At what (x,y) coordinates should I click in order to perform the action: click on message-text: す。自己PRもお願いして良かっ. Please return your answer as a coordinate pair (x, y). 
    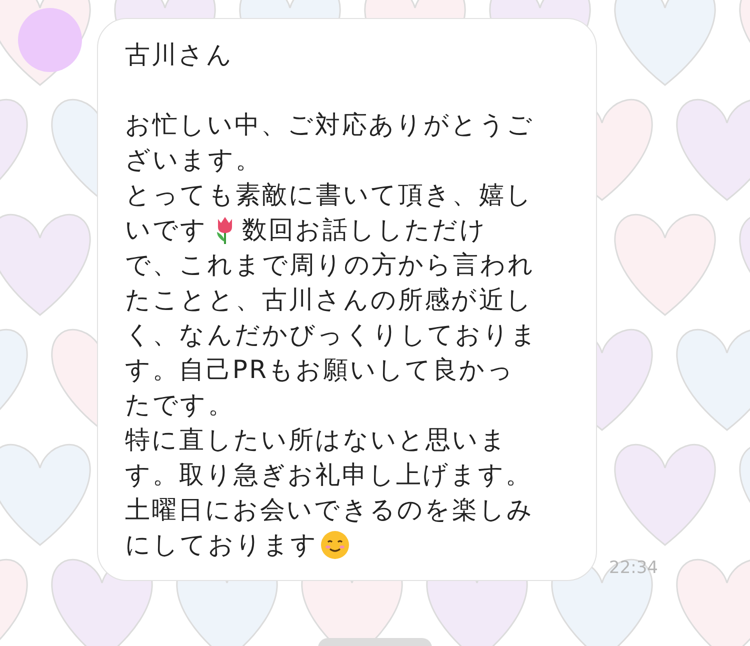
    Looking at the image, I should click on (319, 370).